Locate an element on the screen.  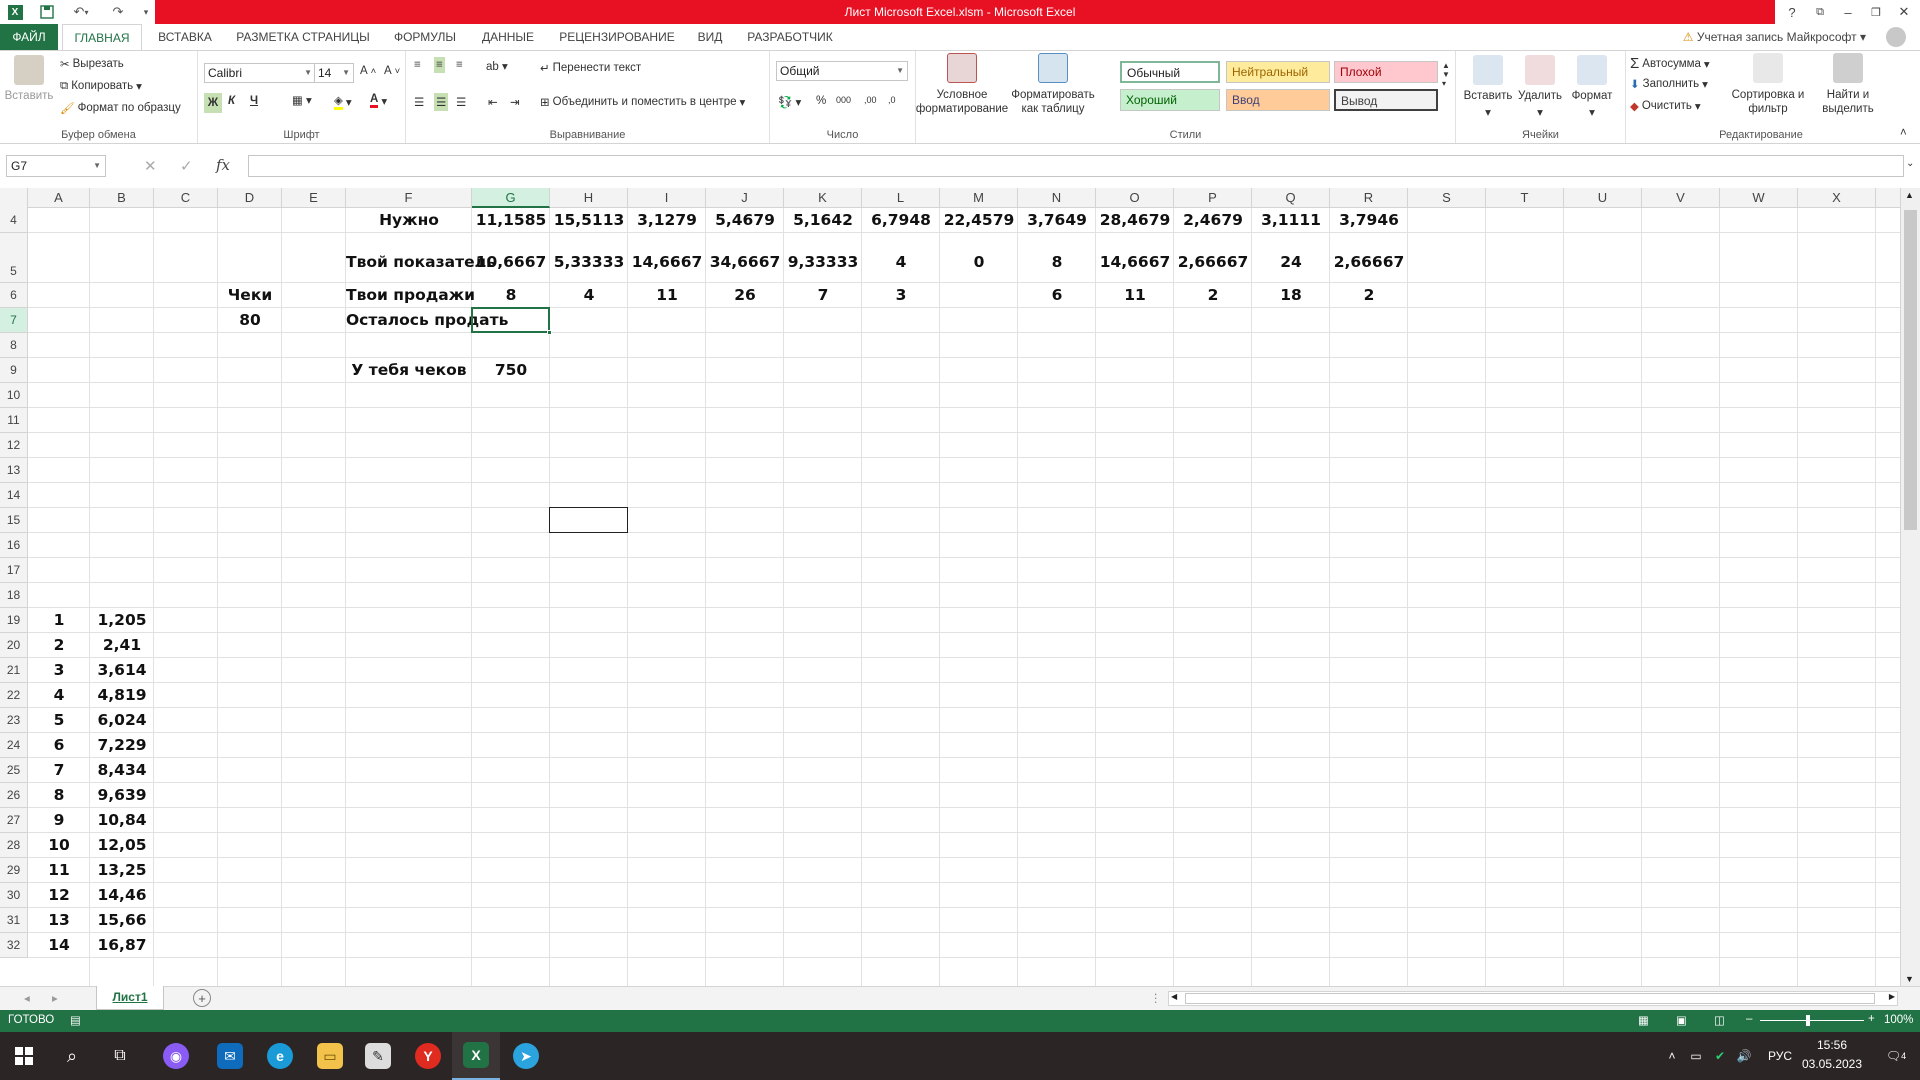
column-header-e: E is located at coordinates (314, 198).